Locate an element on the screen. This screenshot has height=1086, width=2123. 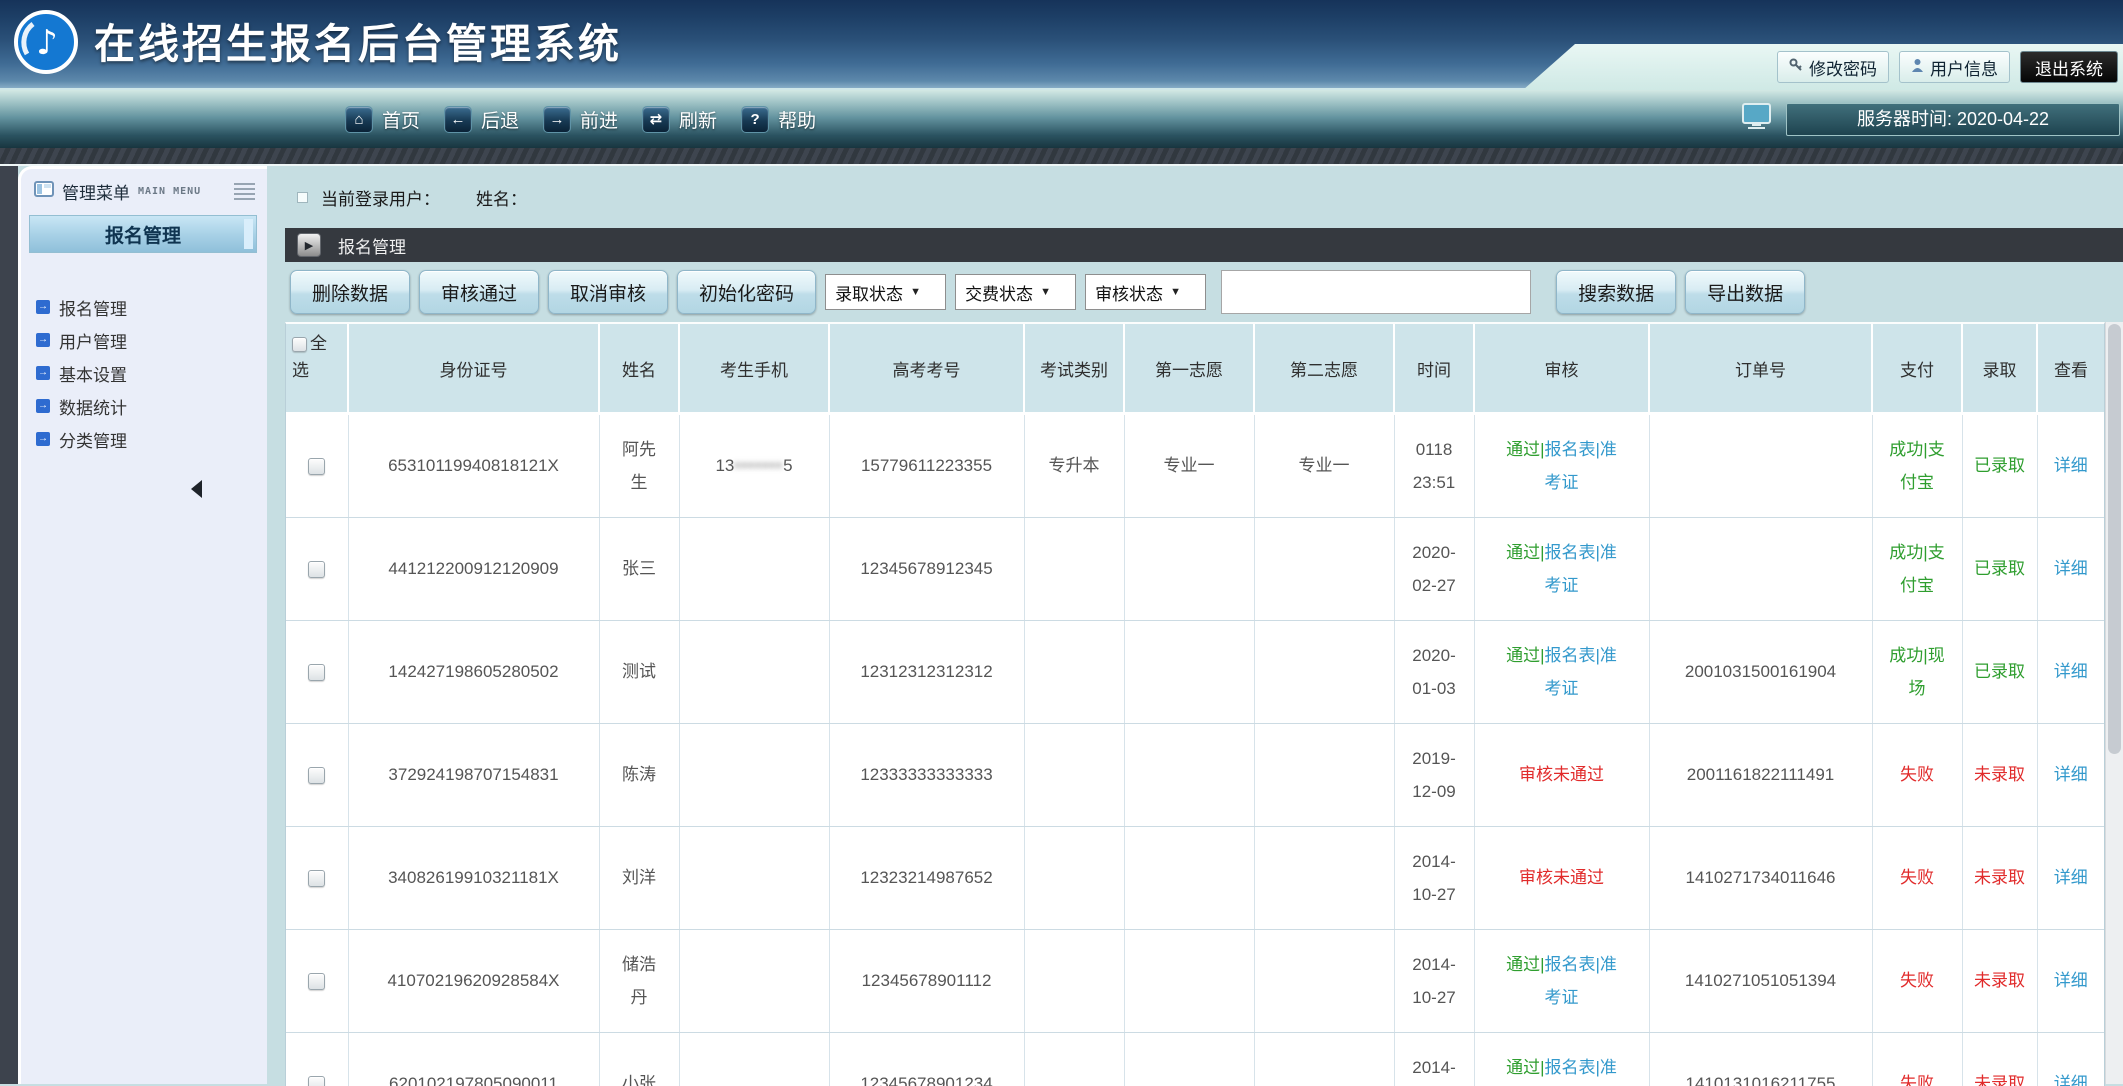
admission-status-filter: 录取状态 ▼ is located at coordinates (886, 292).